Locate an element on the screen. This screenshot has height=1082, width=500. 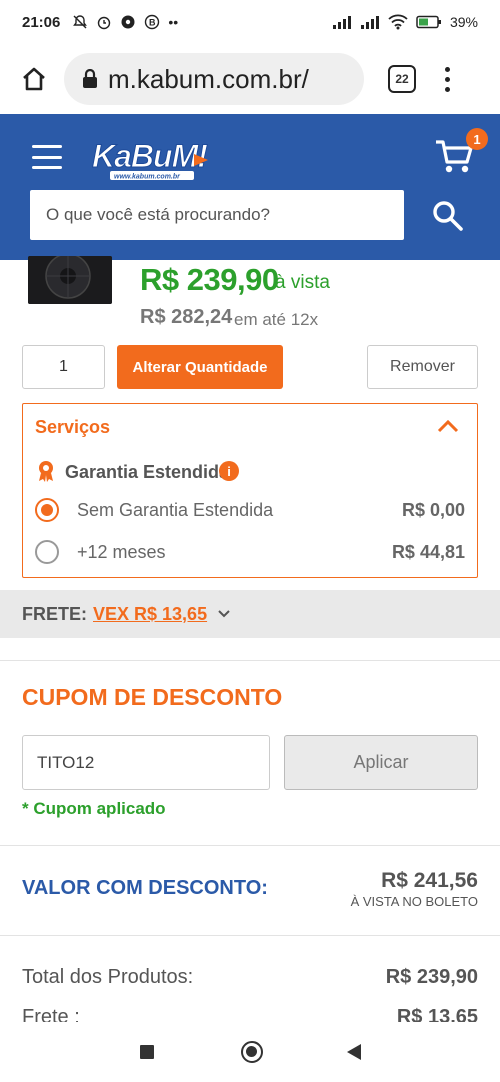
option-price: R$ 0,00 is located at coordinates (433, 509).